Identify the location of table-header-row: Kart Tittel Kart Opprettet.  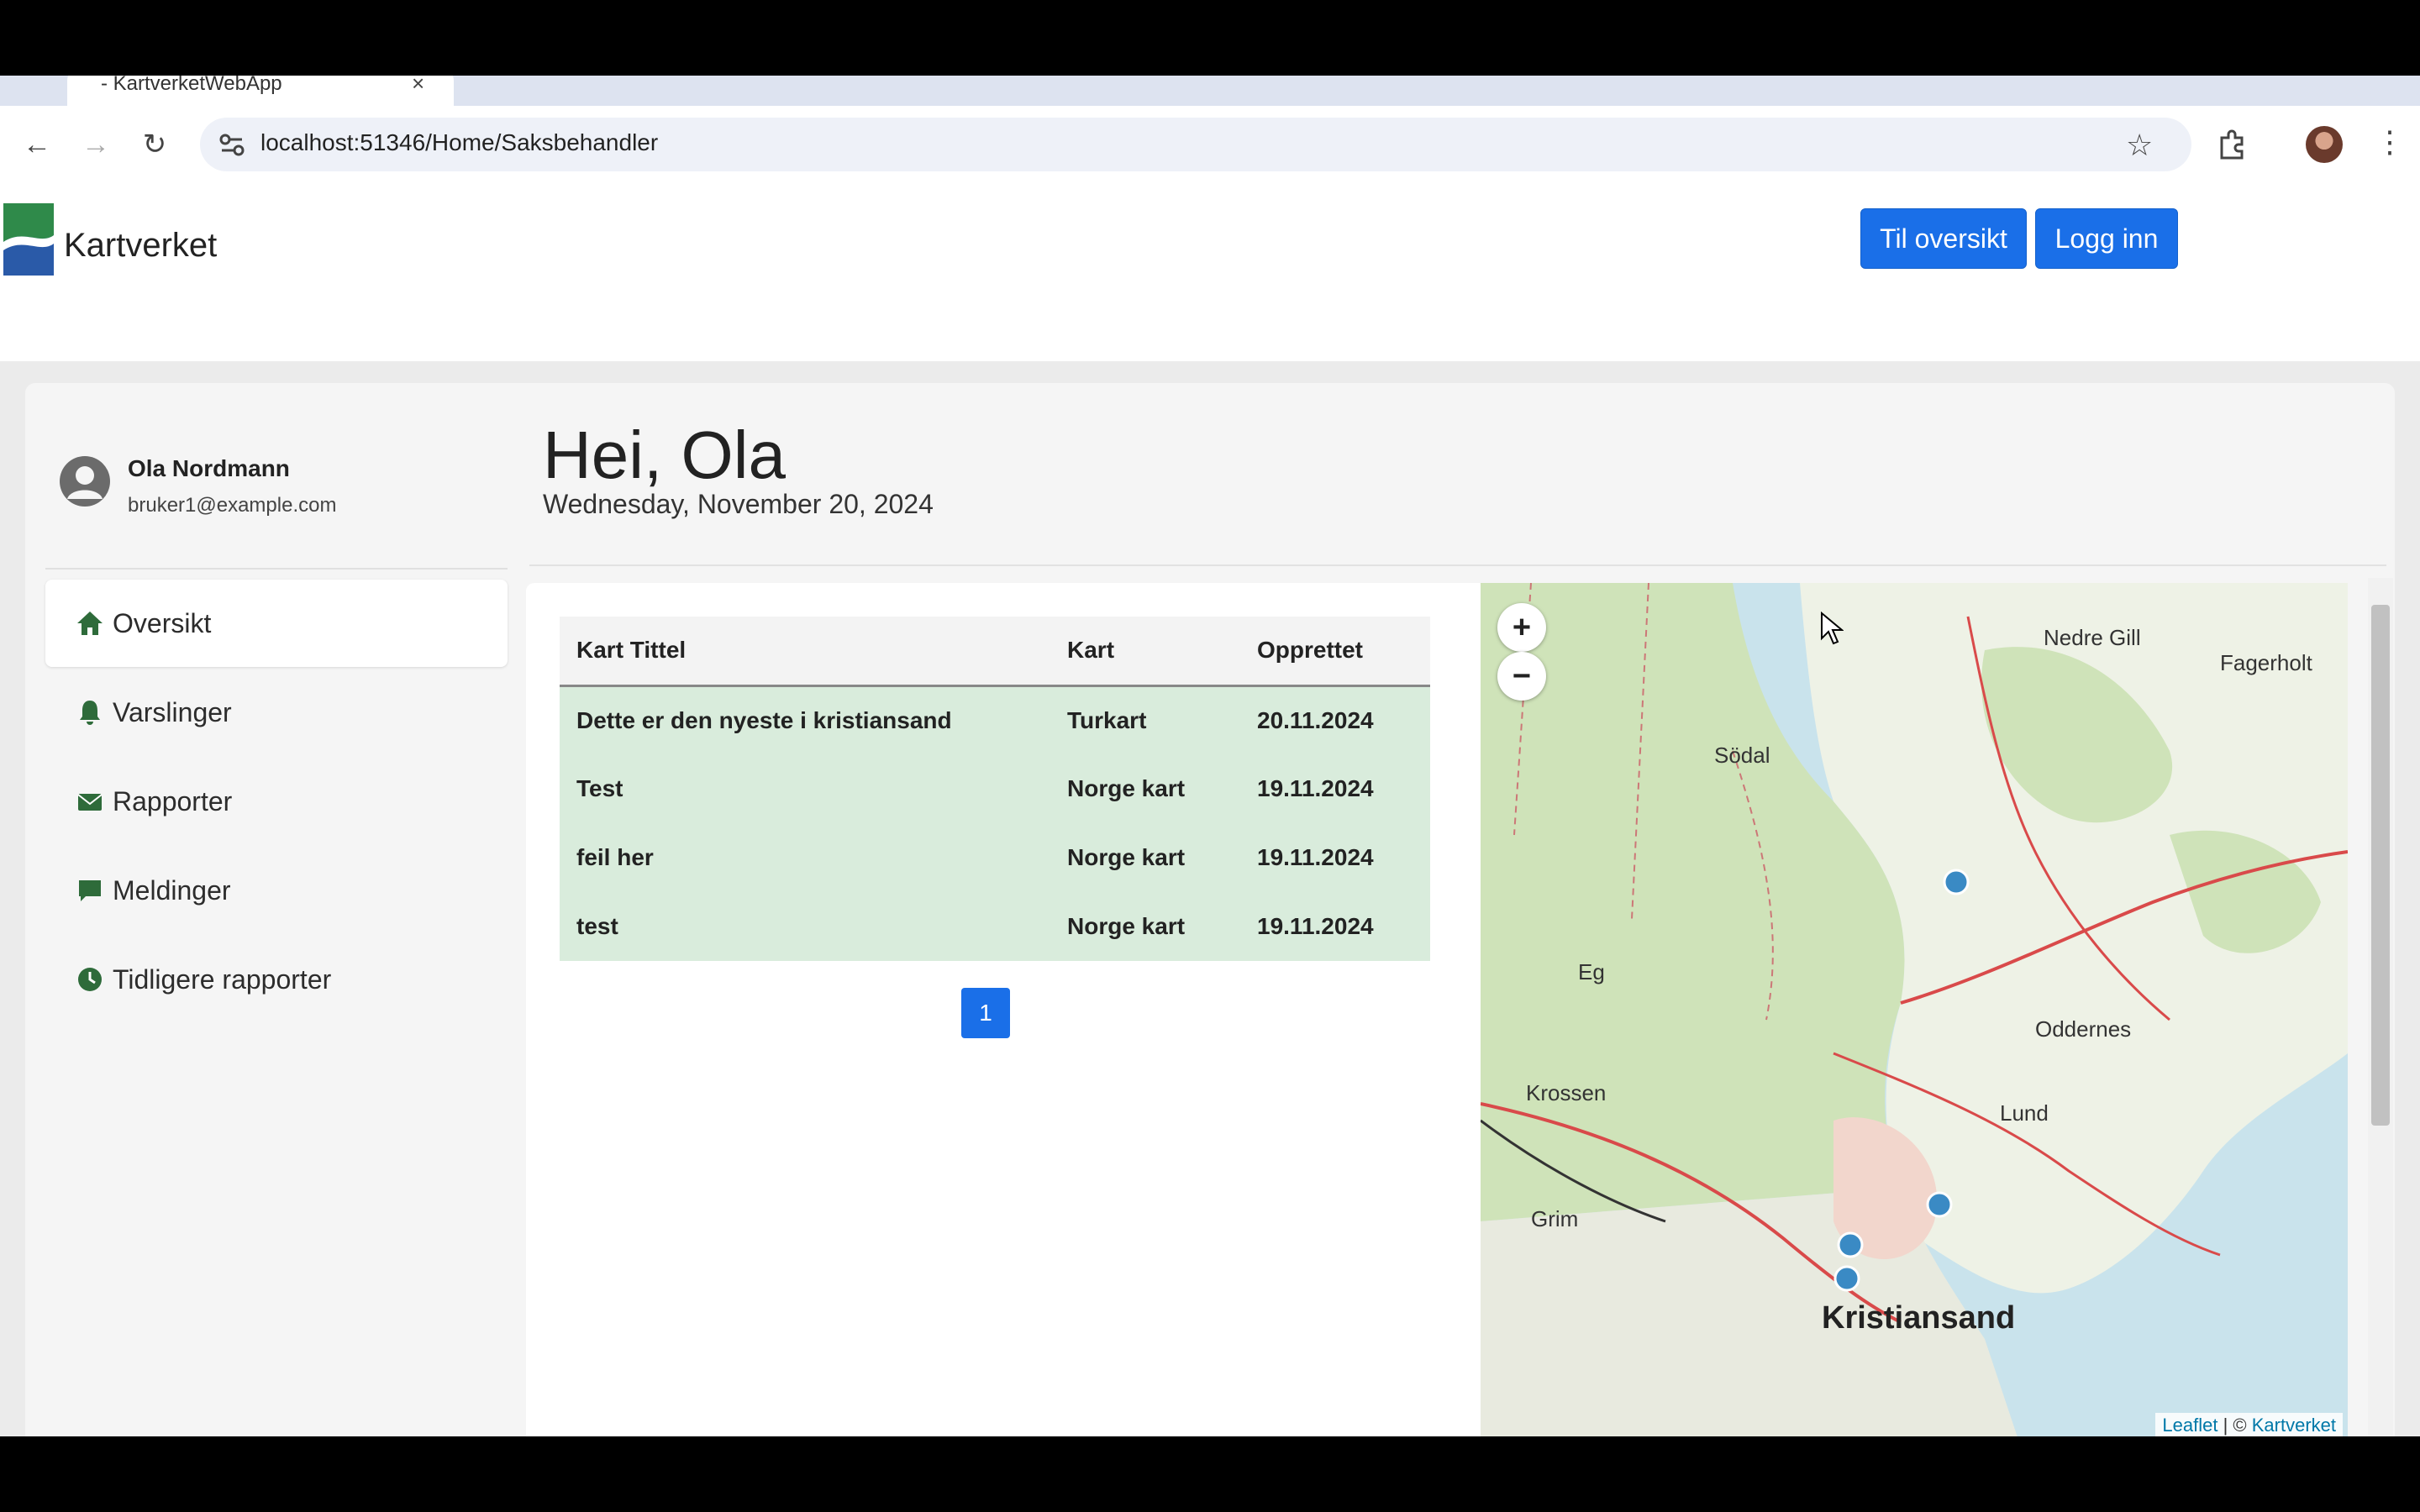
(995, 652).